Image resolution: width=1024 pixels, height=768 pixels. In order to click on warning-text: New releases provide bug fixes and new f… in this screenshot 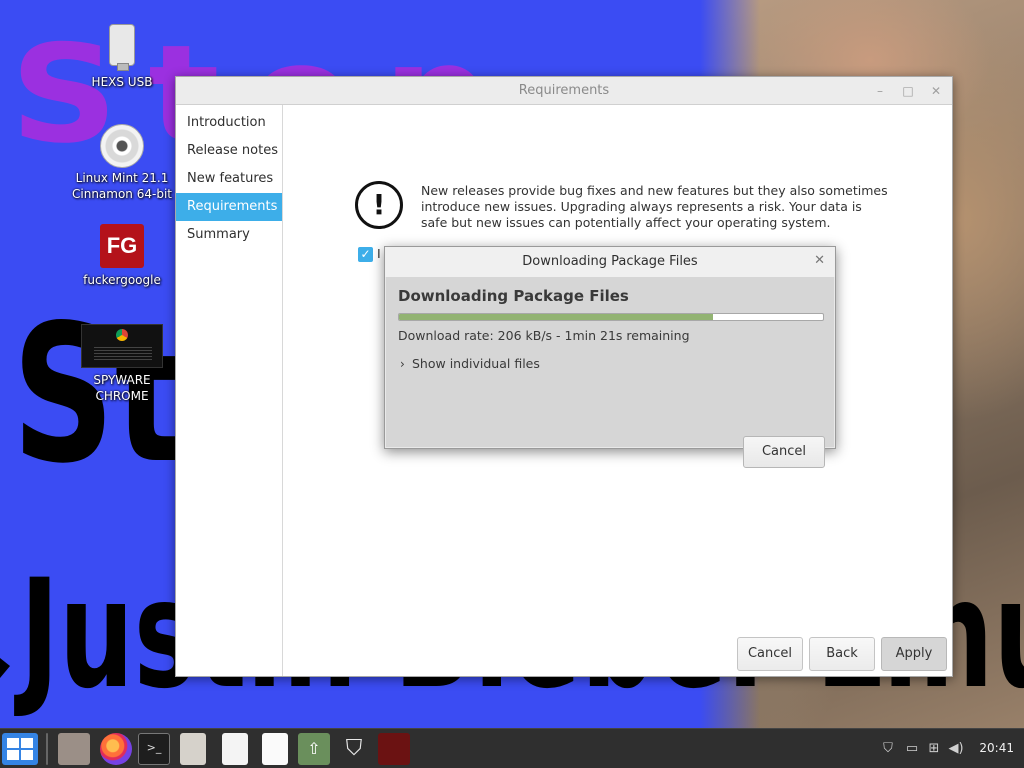, I will do `click(654, 206)`.